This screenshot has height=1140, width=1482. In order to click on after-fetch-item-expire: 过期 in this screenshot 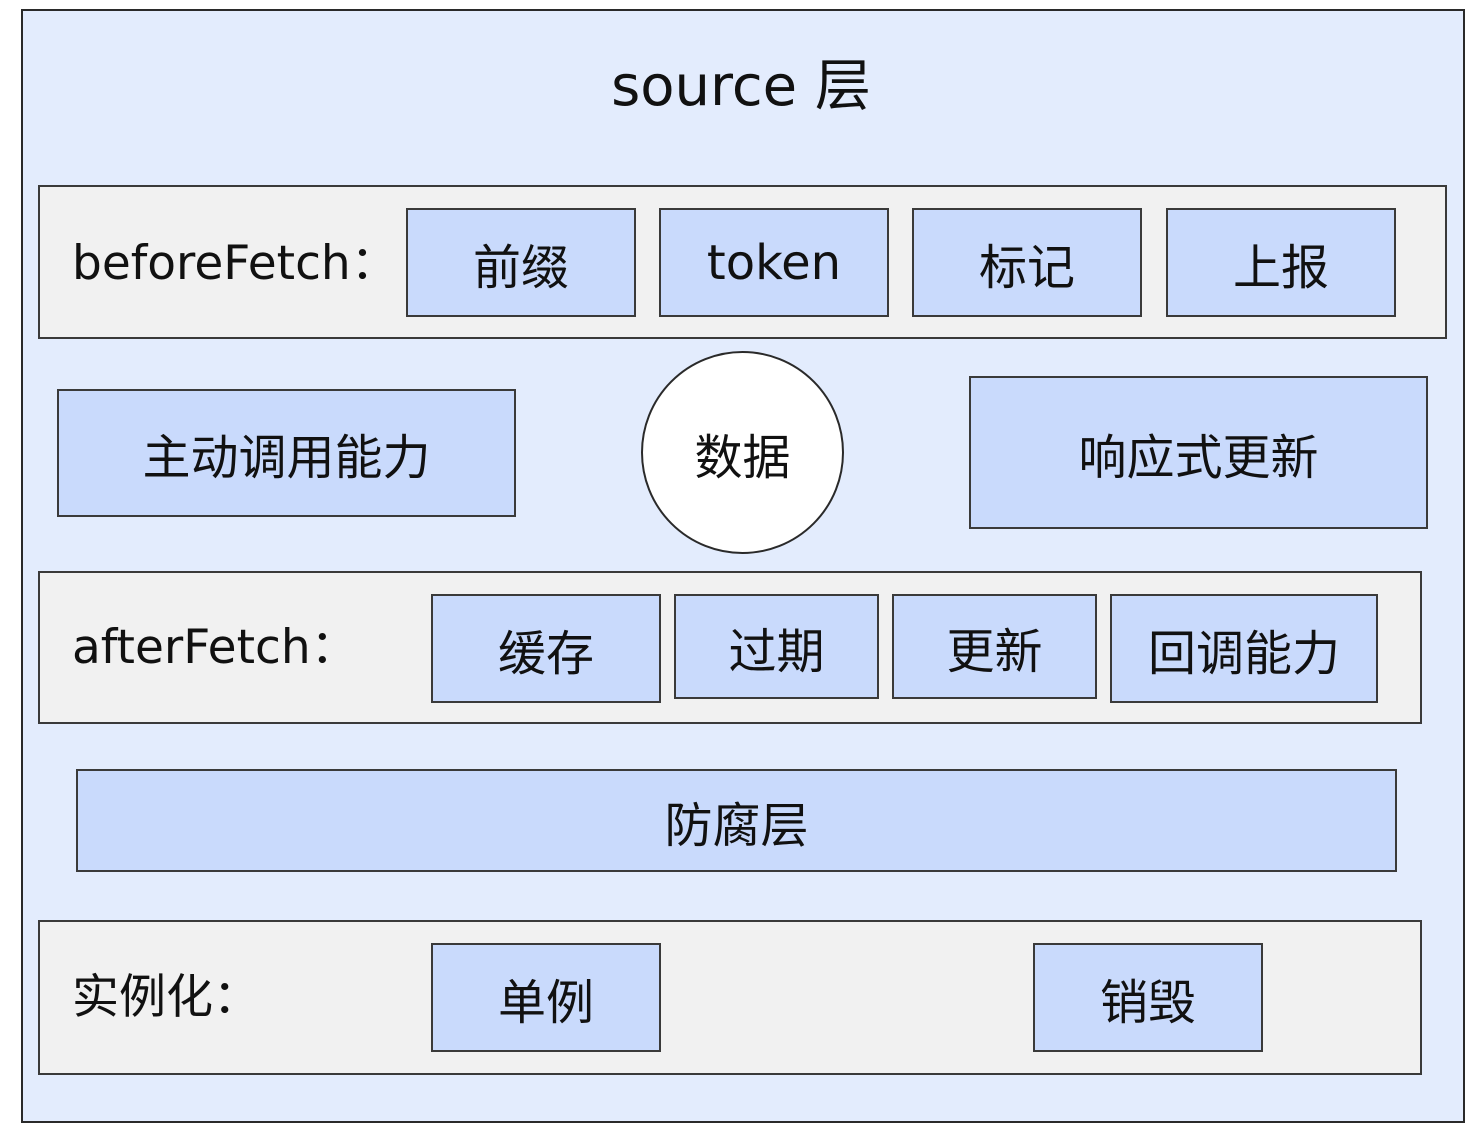, I will do `click(776, 646)`.